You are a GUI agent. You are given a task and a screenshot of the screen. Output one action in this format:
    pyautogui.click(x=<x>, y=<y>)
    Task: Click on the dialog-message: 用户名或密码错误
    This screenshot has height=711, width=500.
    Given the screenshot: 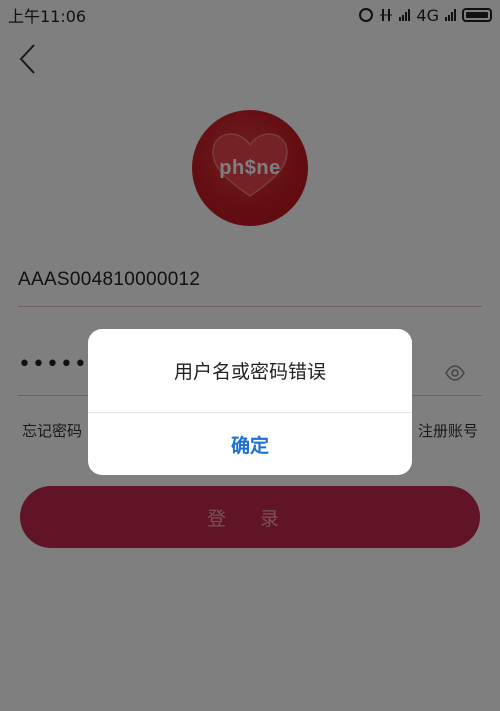 What is the action you would take?
    pyautogui.click(x=250, y=371)
    